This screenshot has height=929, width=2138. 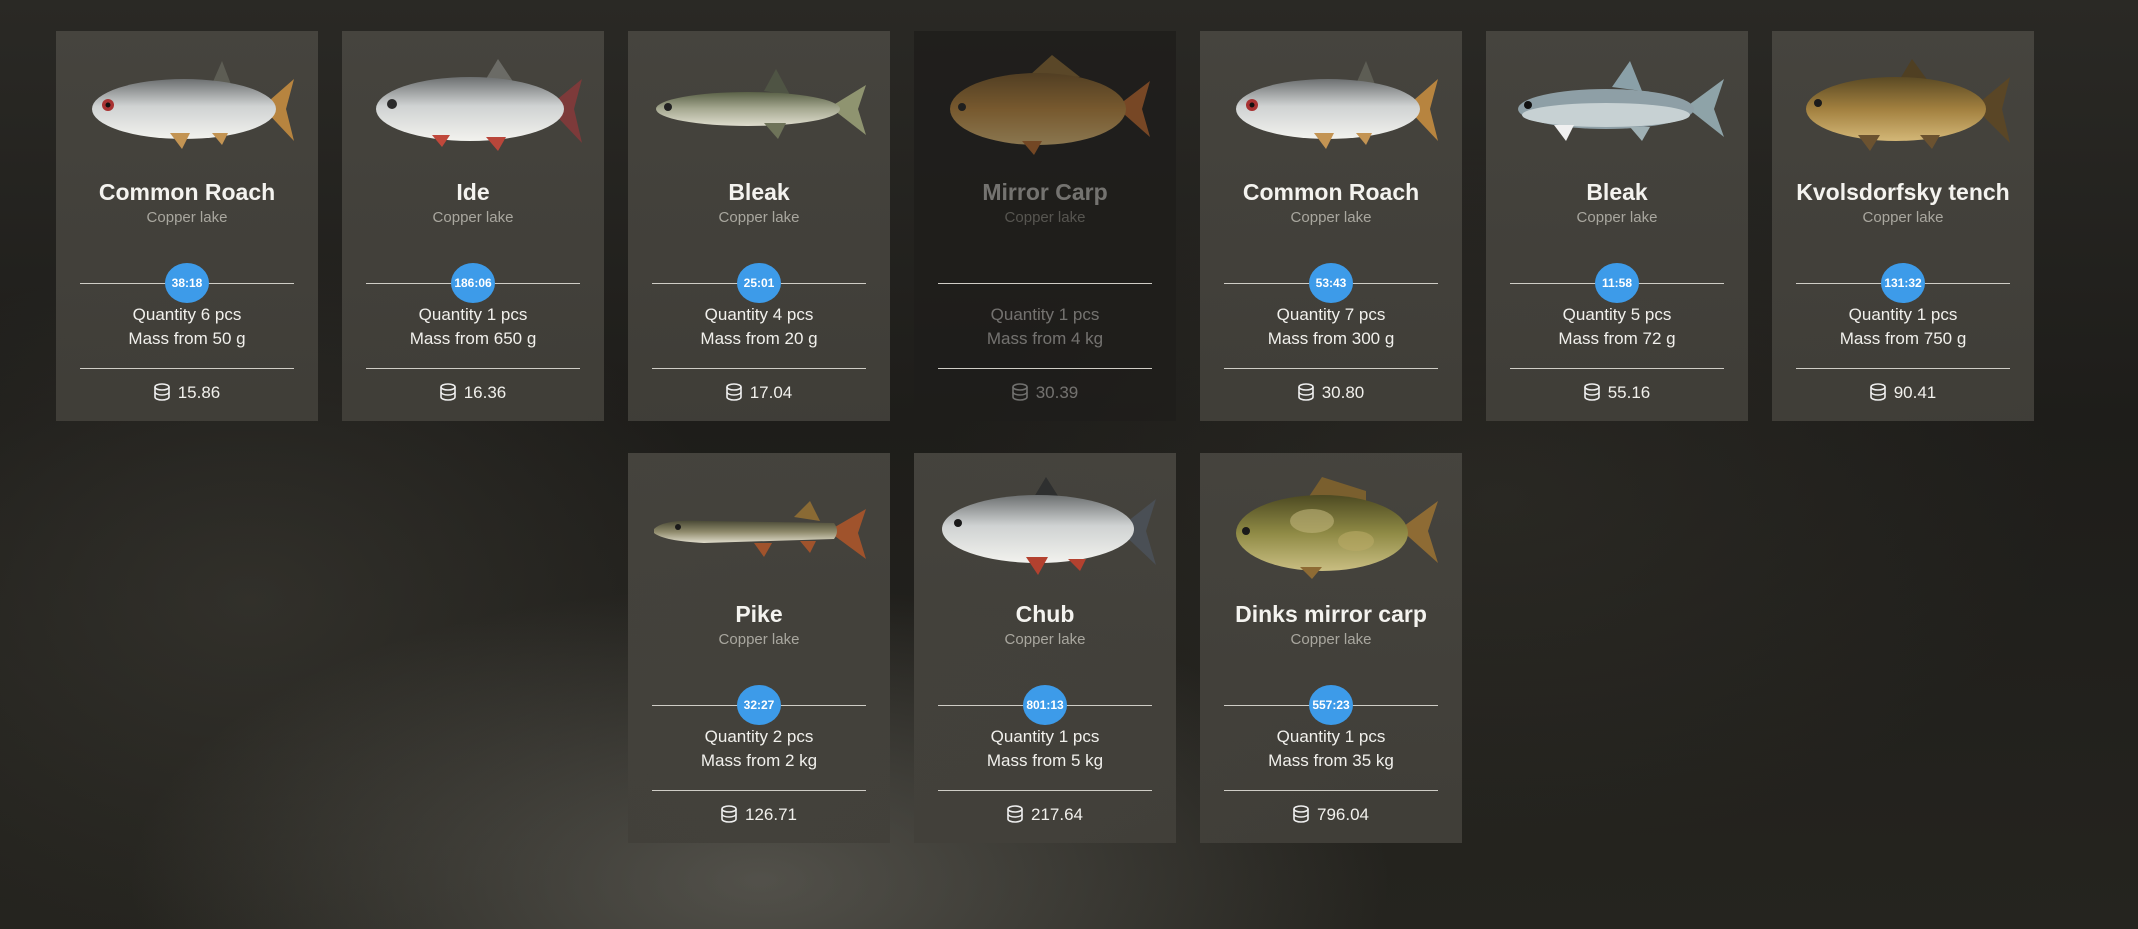 What do you see at coordinates (1617, 338) in the screenshot?
I see `mass-text: Mass from 72 g` at bounding box center [1617, 338].